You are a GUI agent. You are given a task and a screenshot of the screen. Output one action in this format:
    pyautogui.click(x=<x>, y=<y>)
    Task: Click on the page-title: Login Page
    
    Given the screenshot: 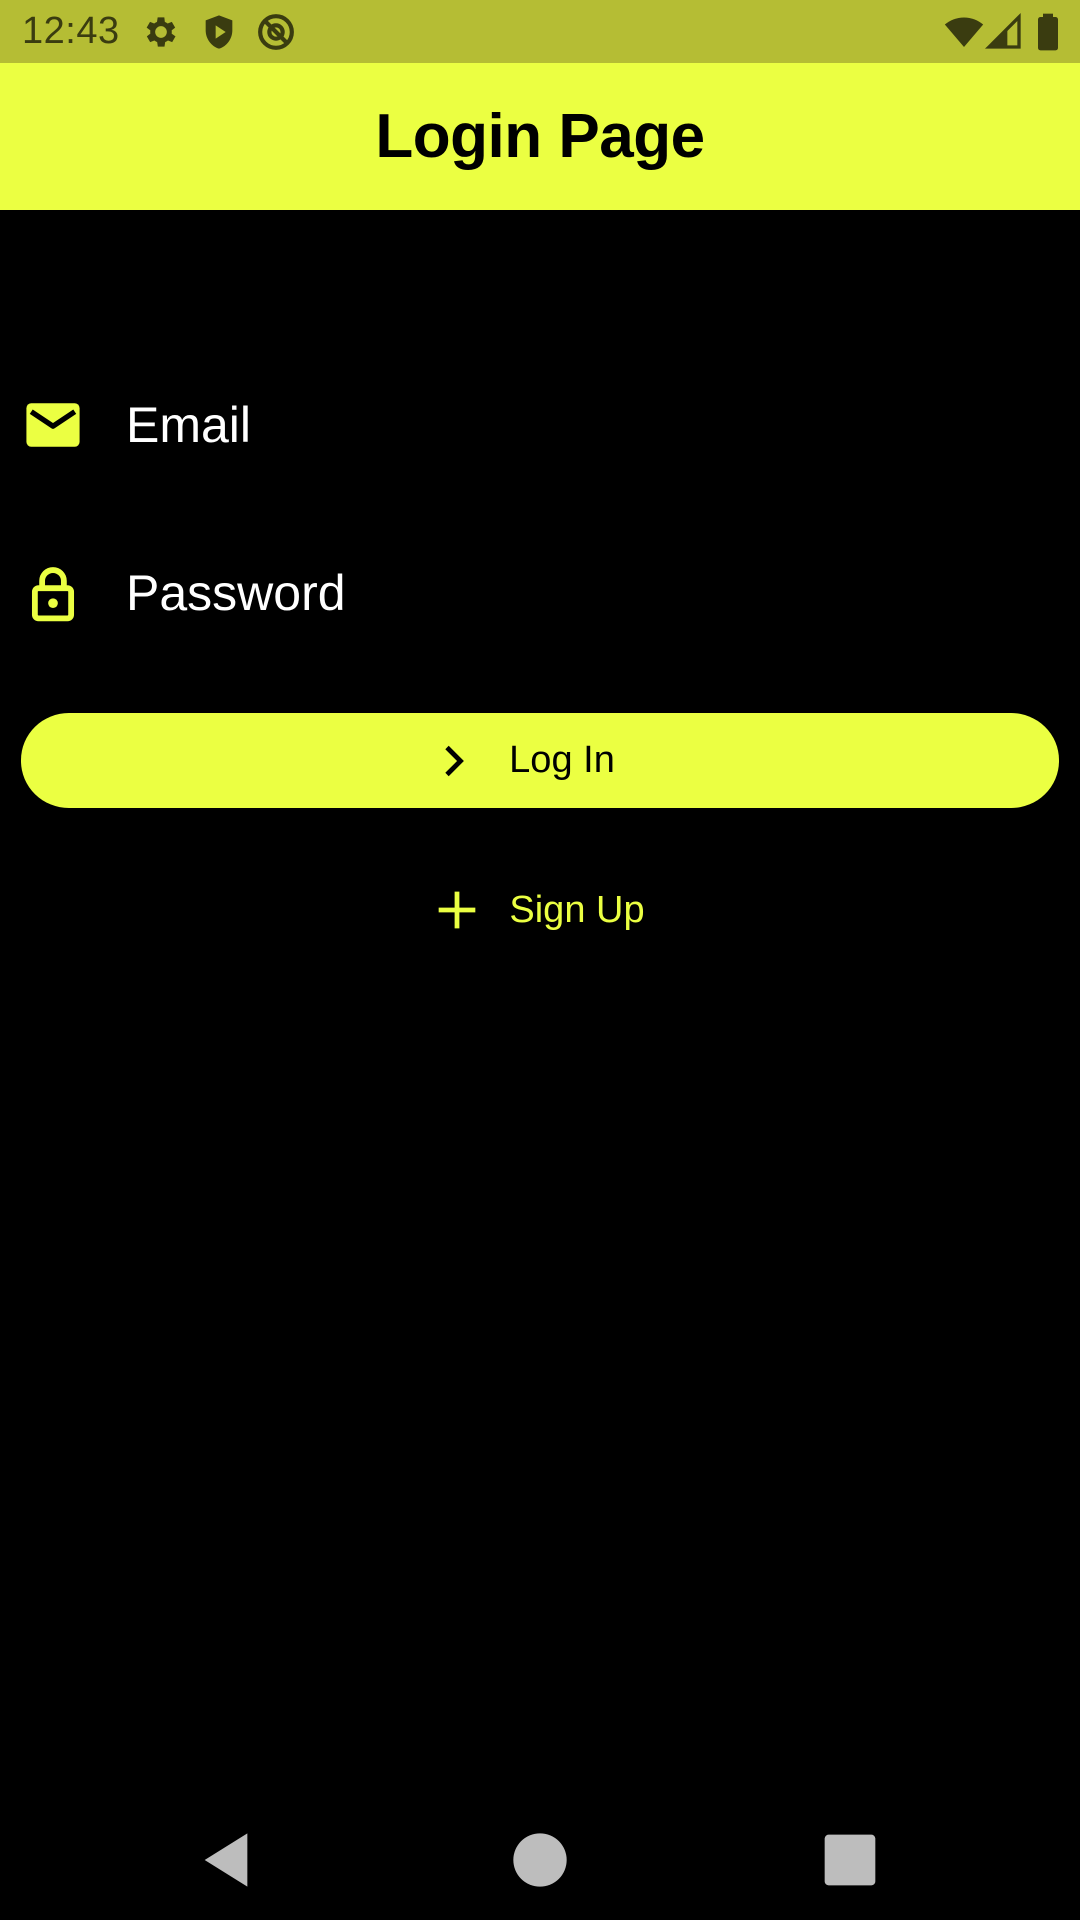 What is the action you would take?
    pyautogui.click(x=540, y=136)
    